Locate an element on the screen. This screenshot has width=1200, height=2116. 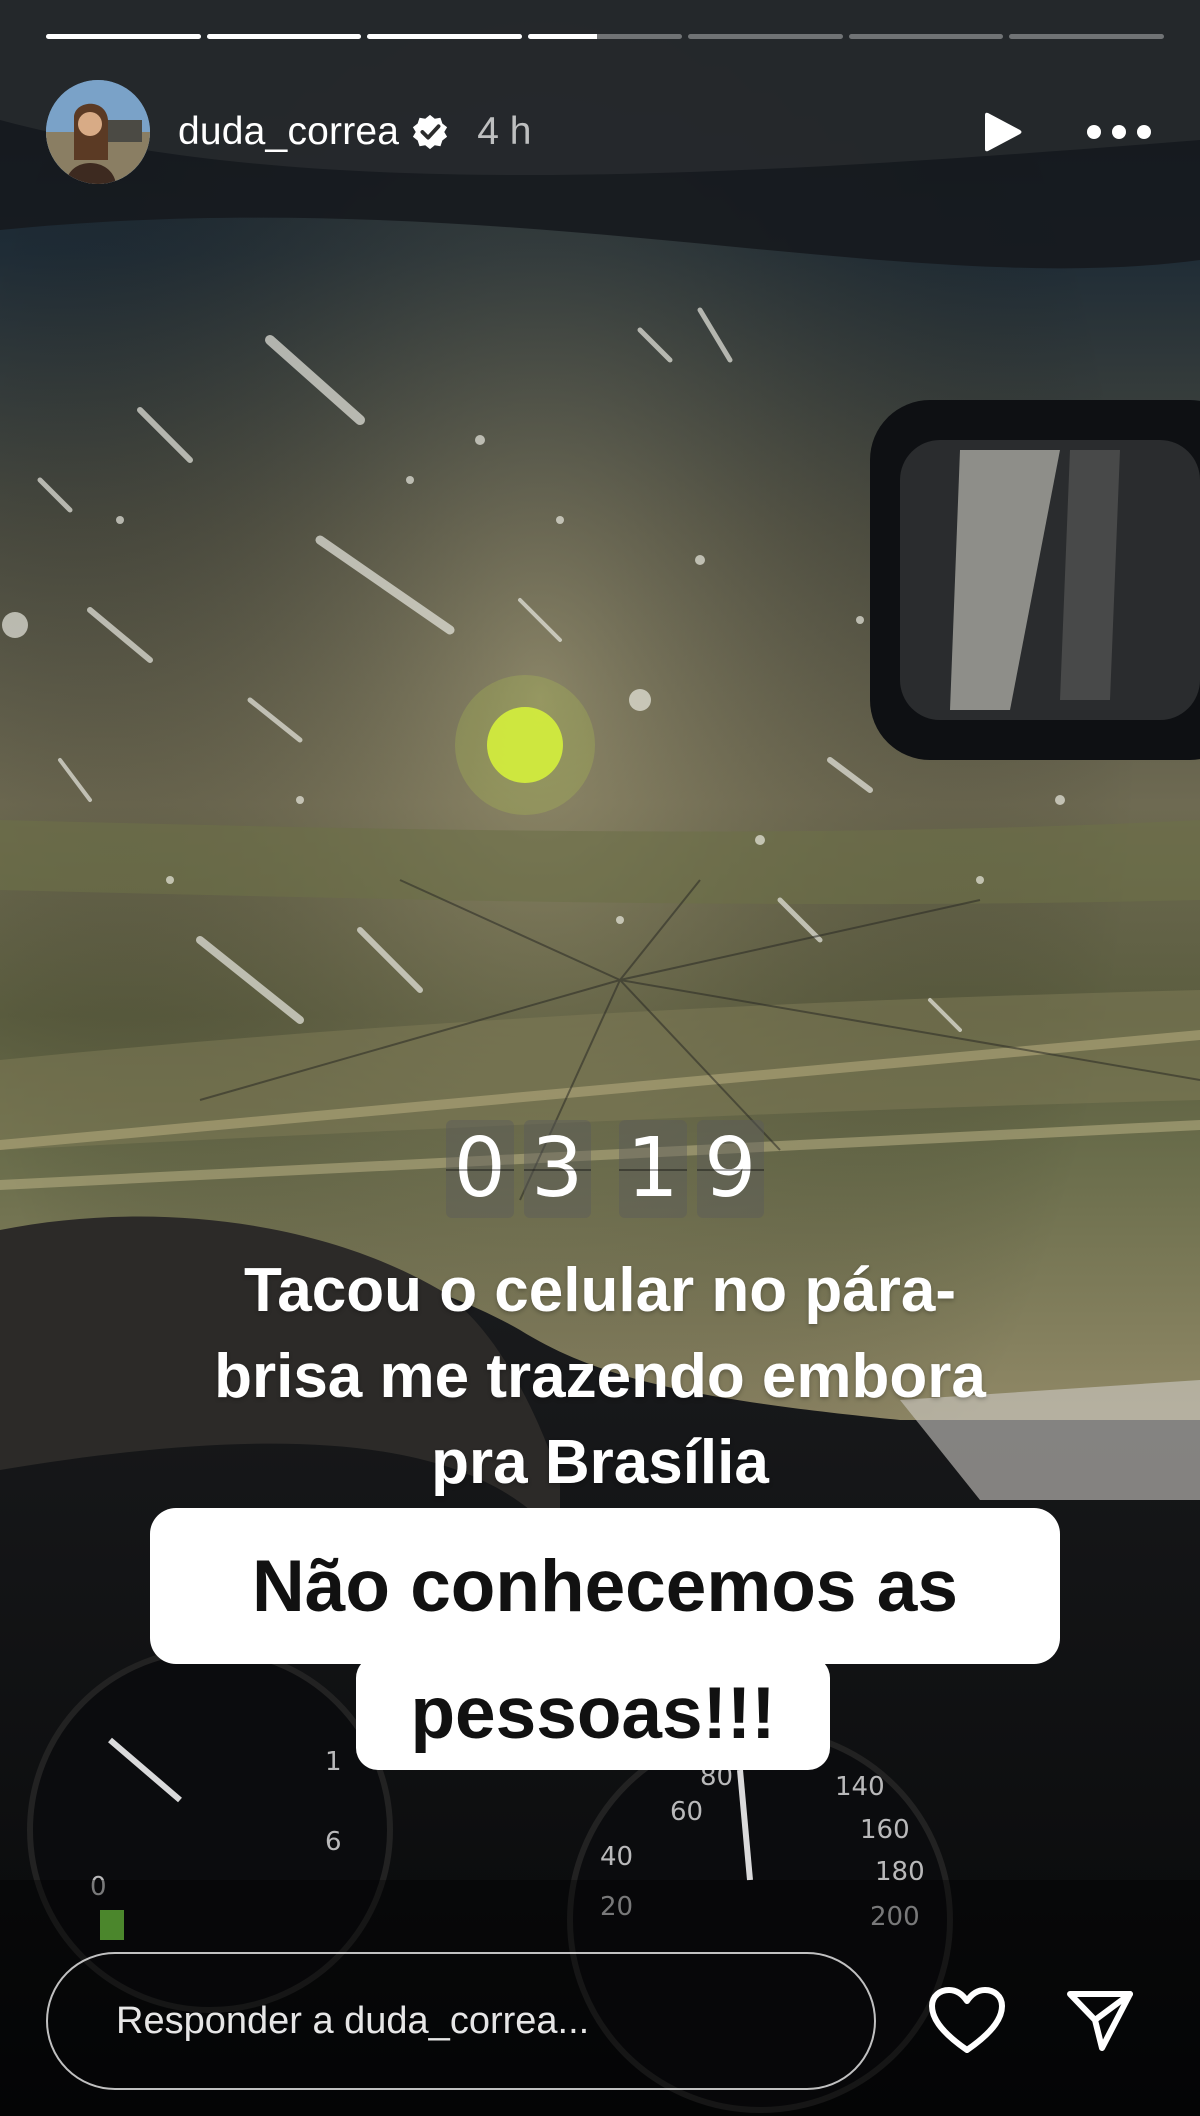
gauge-label-6: 6 is located at coordinates (333, 1842).